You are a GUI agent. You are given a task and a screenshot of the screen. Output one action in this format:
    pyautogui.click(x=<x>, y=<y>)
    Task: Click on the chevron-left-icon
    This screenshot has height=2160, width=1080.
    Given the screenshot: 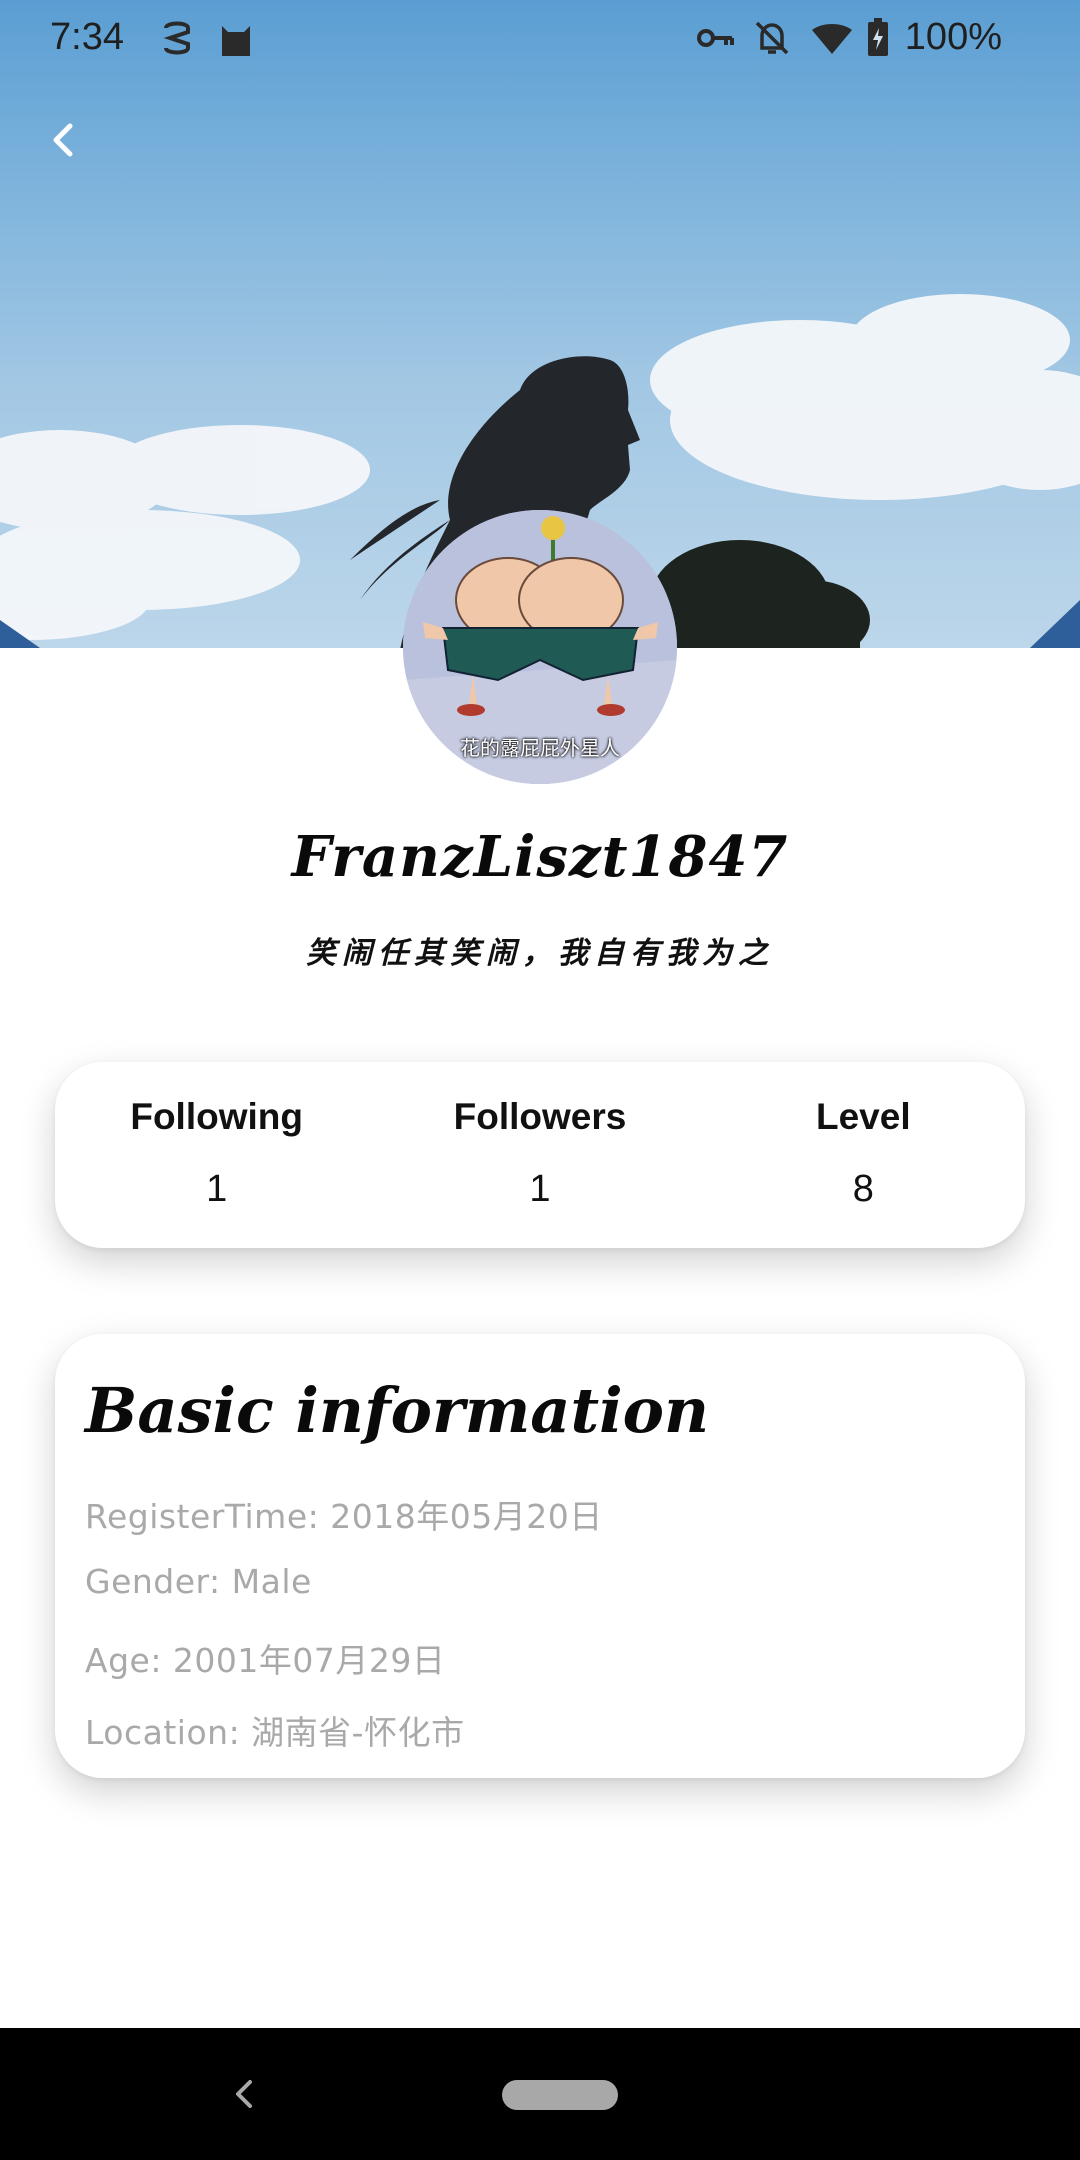 What is the action you would take?
    pyautogui.click(x=63, y=140)
    